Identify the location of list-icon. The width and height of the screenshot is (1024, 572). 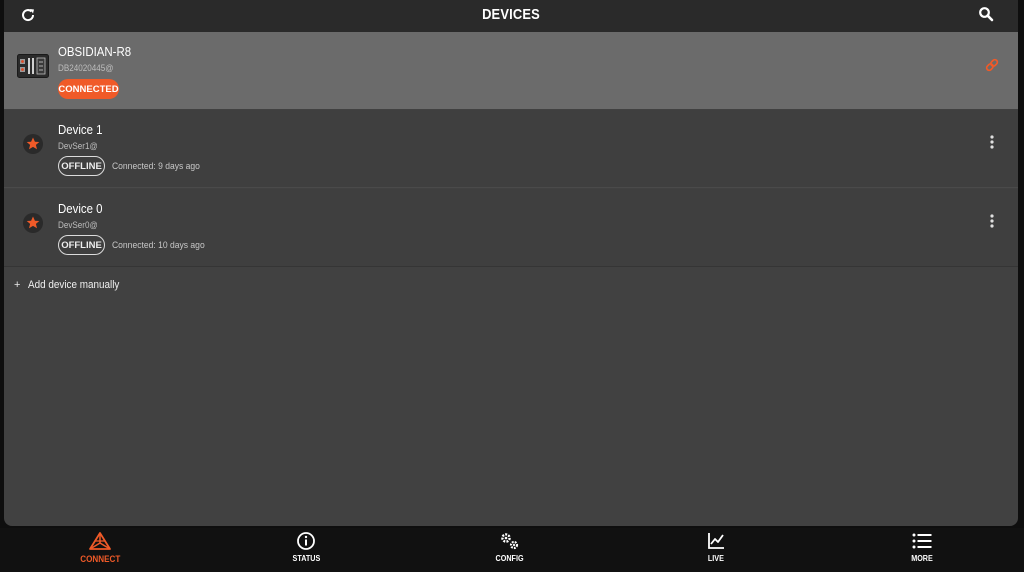
(922, 541).